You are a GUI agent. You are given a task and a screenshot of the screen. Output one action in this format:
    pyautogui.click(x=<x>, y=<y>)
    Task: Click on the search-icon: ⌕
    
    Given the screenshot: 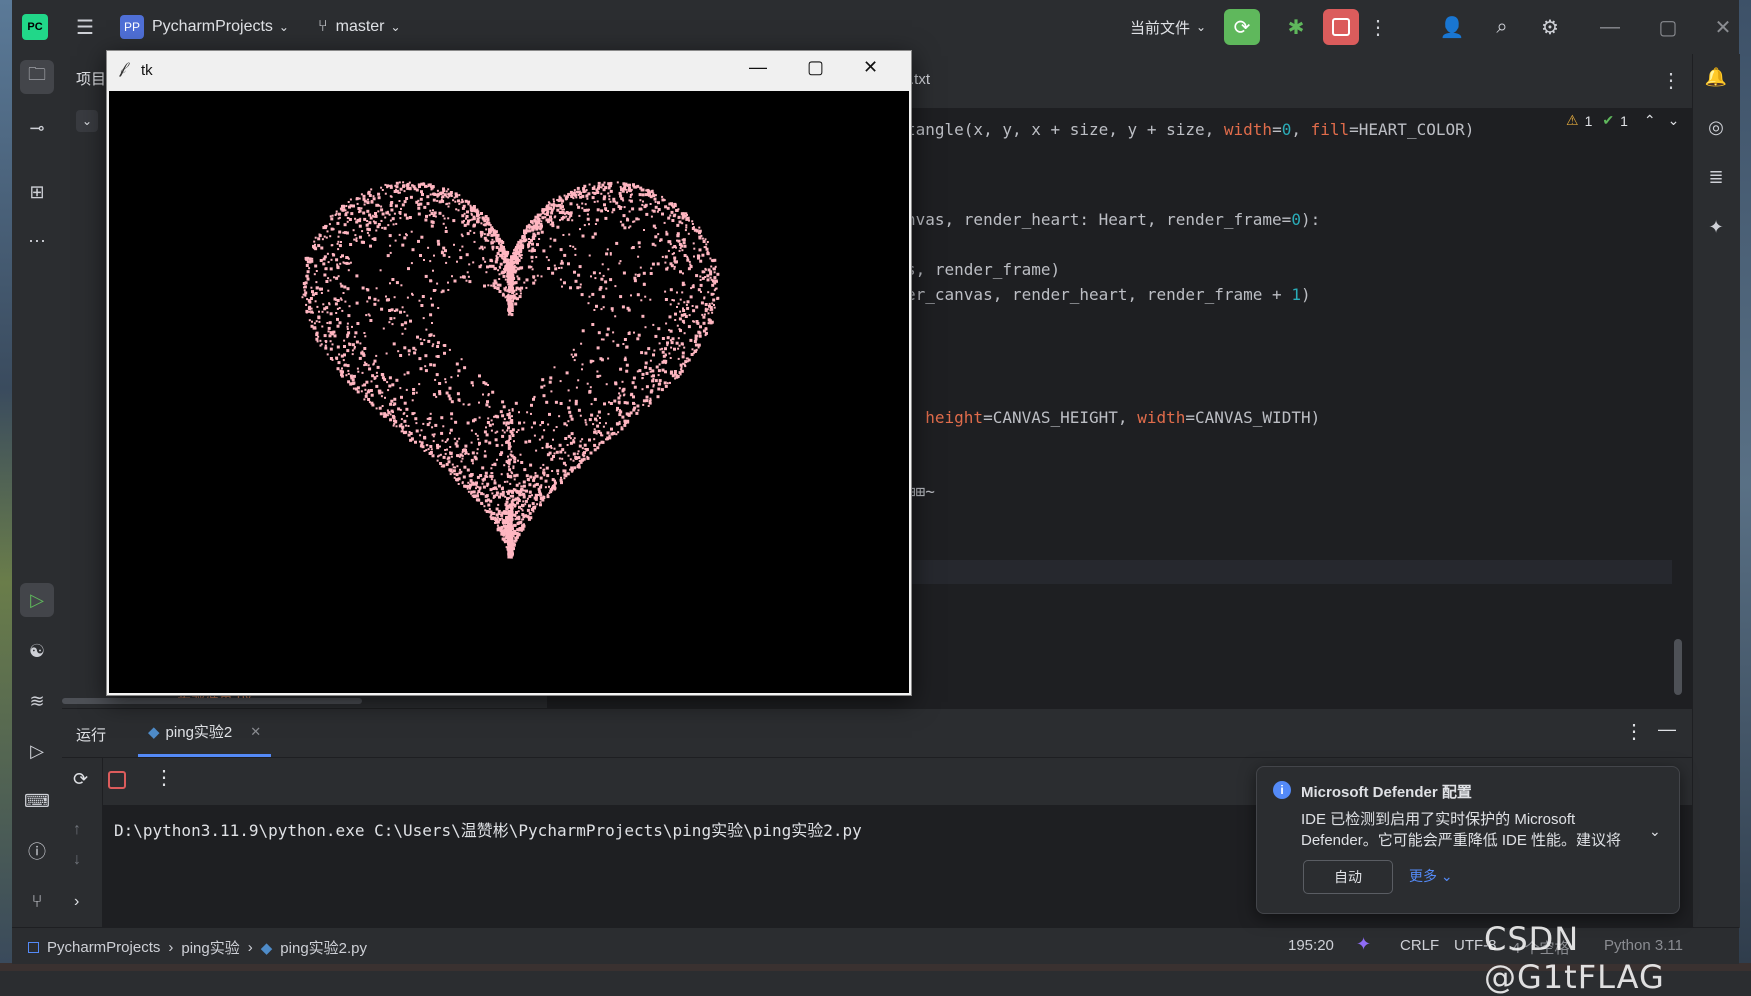 What is the action you would take?
    pyautogui.click(x=1502, y=27)
    